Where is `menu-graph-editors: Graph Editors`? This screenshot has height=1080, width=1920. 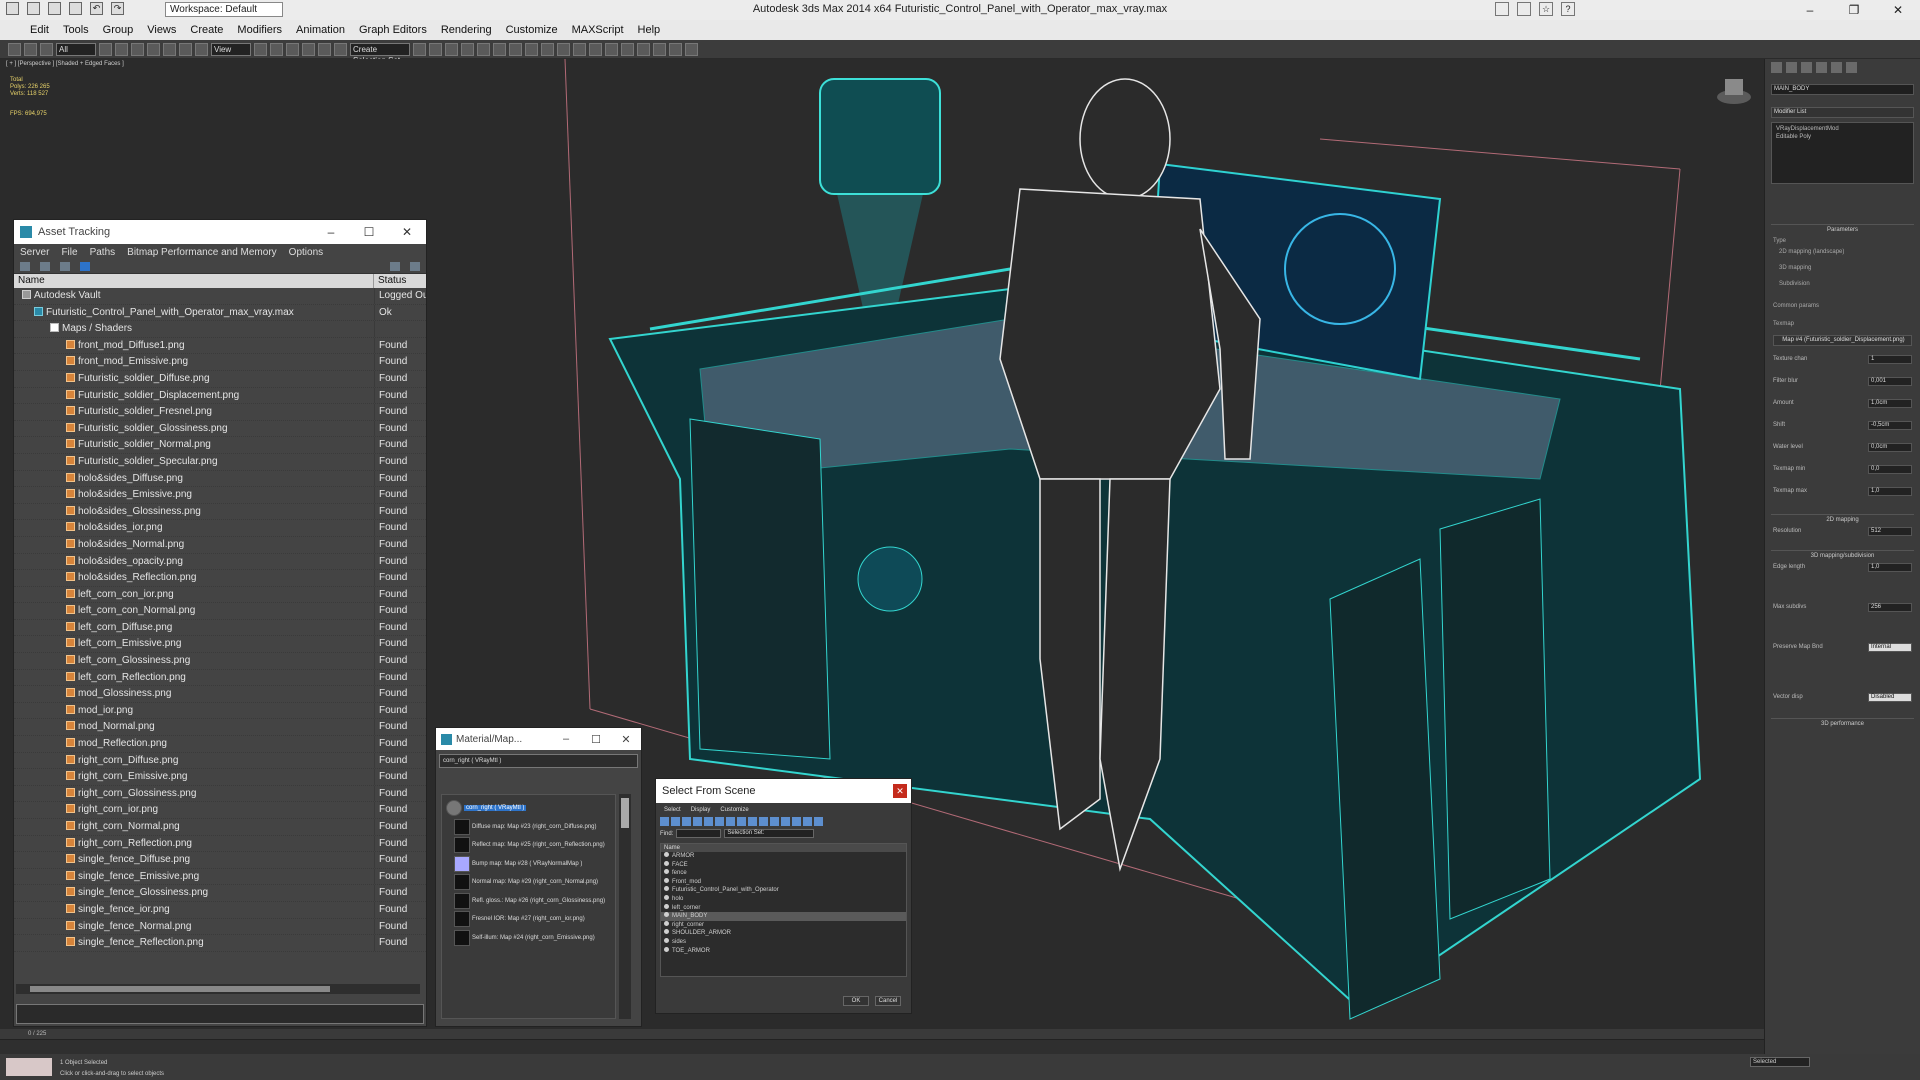
menu-graph-editors: Graph Editors is located at coordinates (393, 30).